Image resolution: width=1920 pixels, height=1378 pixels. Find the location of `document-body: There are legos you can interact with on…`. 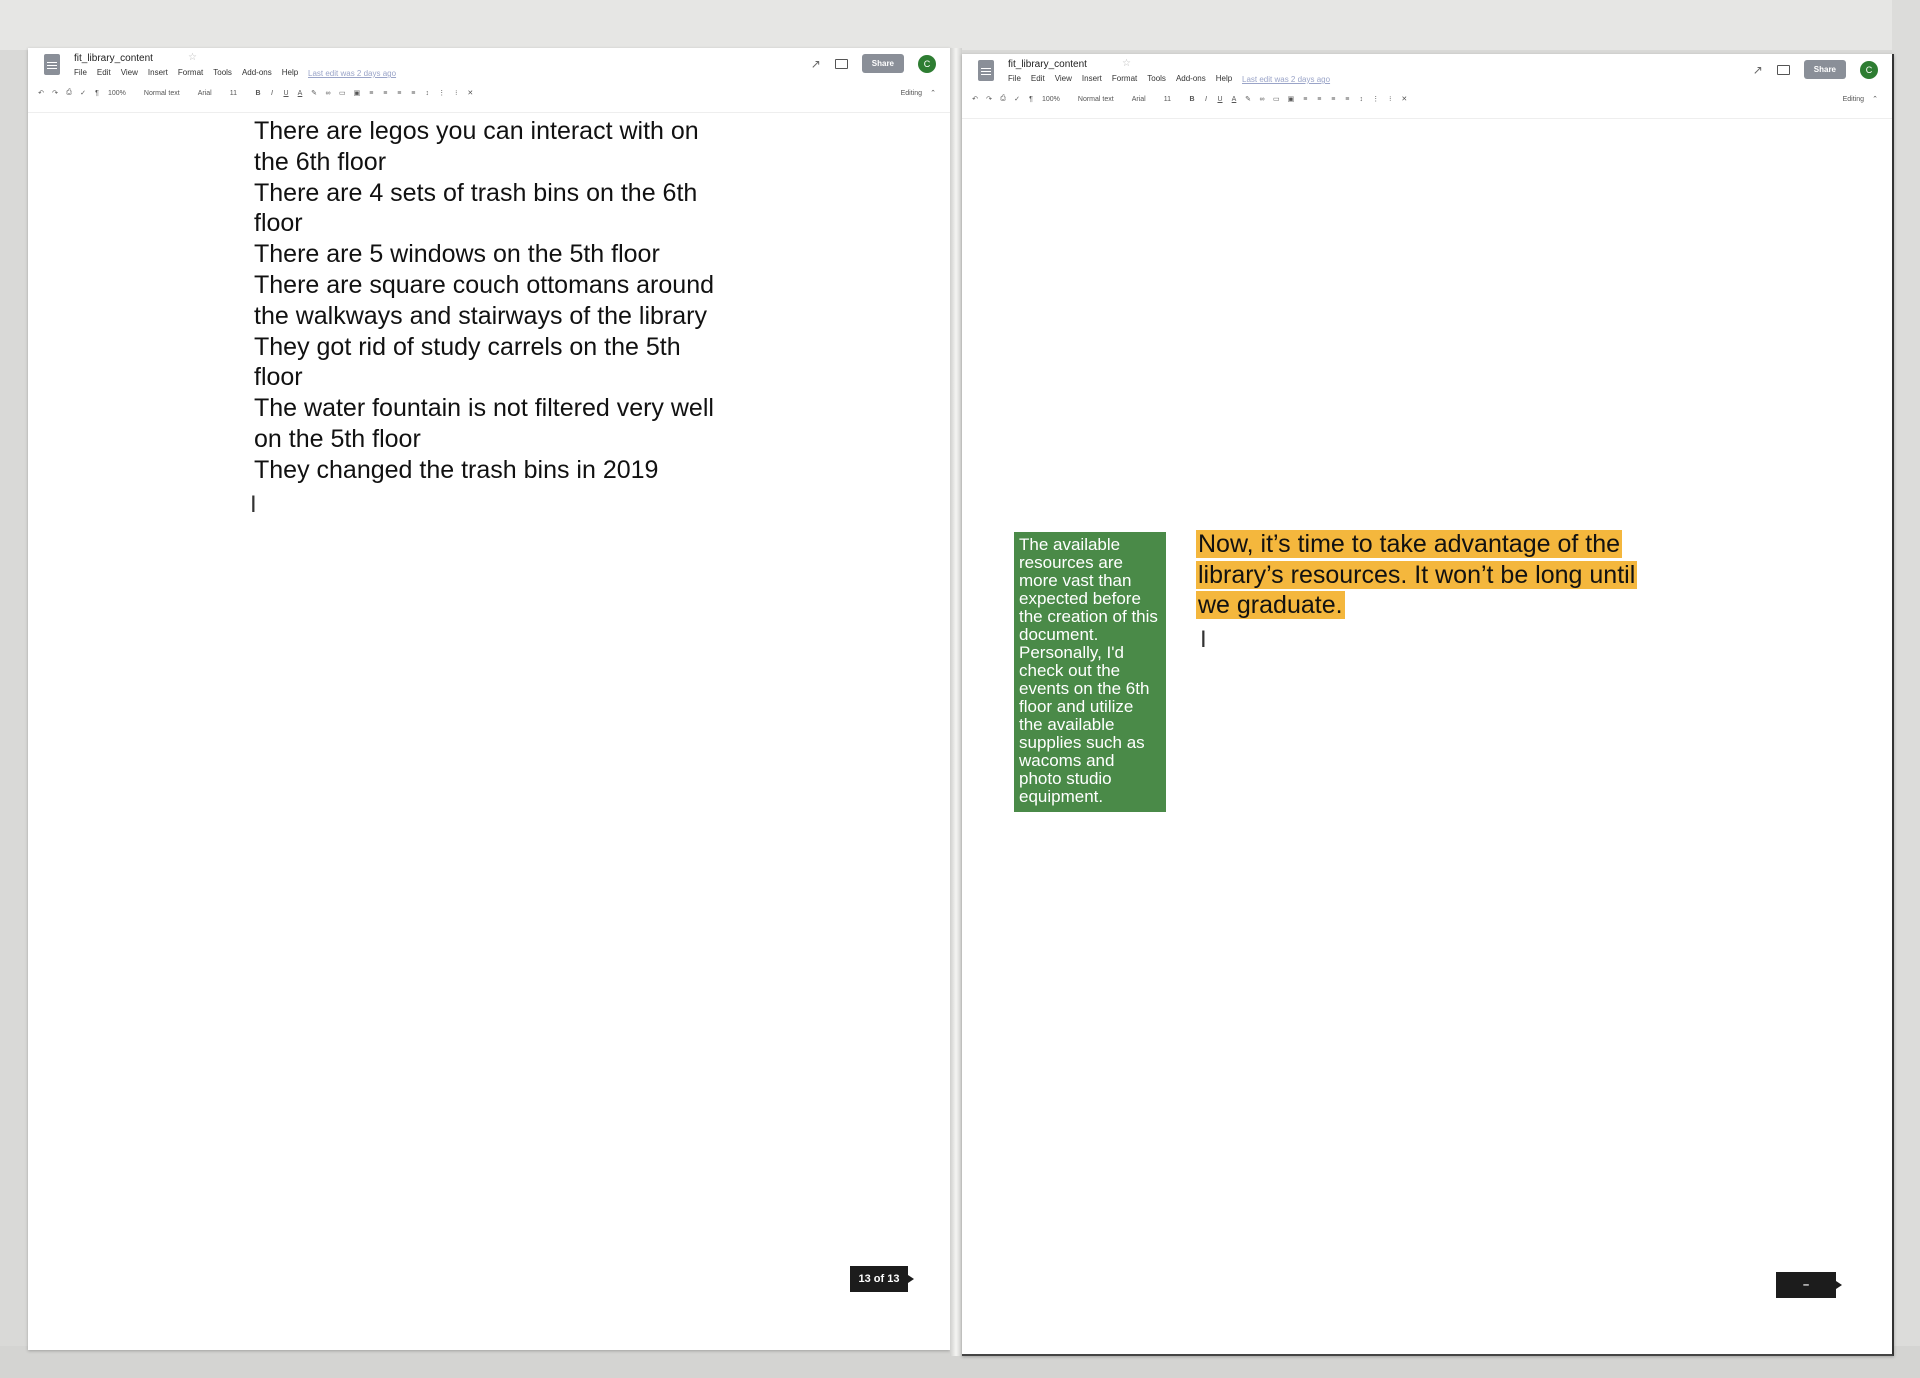

document-body: There are legos you can interact with on… is located at coordinates (494, 301).